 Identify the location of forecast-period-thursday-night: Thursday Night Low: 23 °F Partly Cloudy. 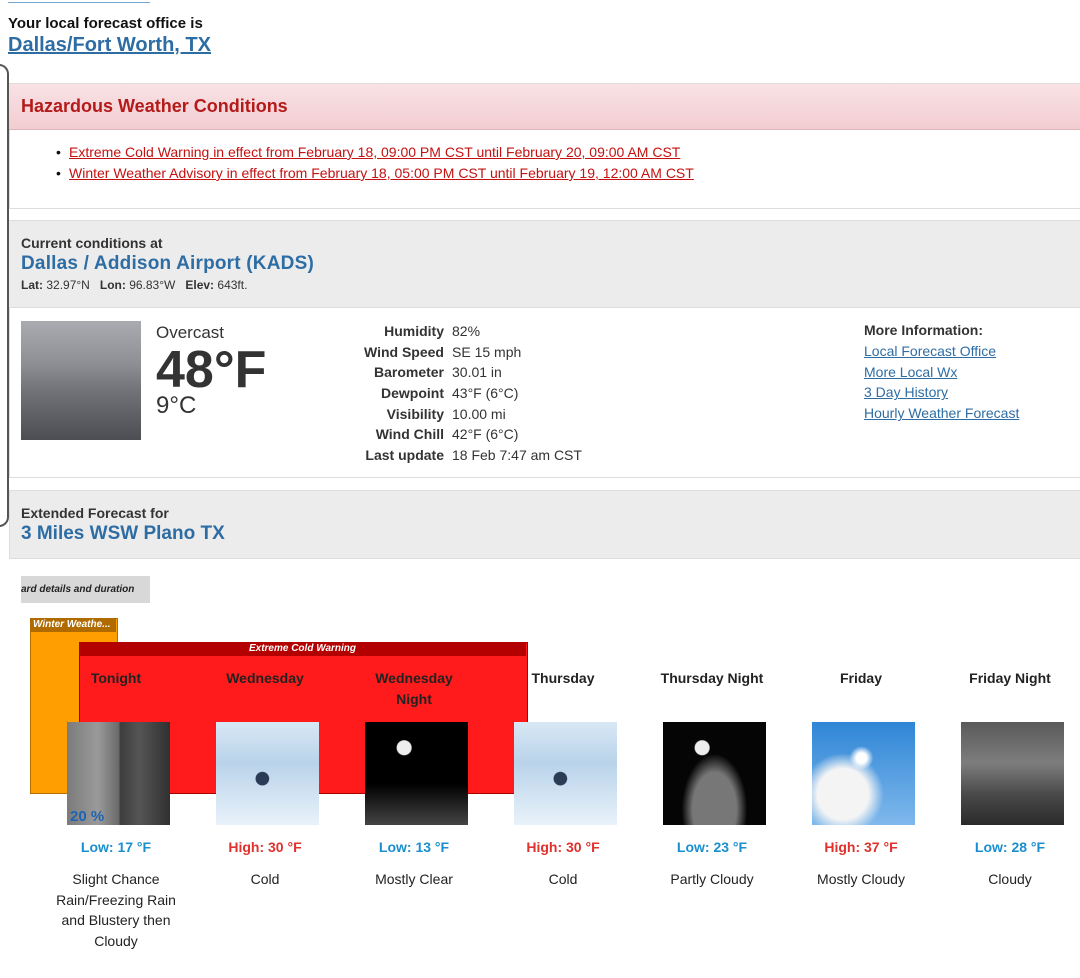
(712, 777).